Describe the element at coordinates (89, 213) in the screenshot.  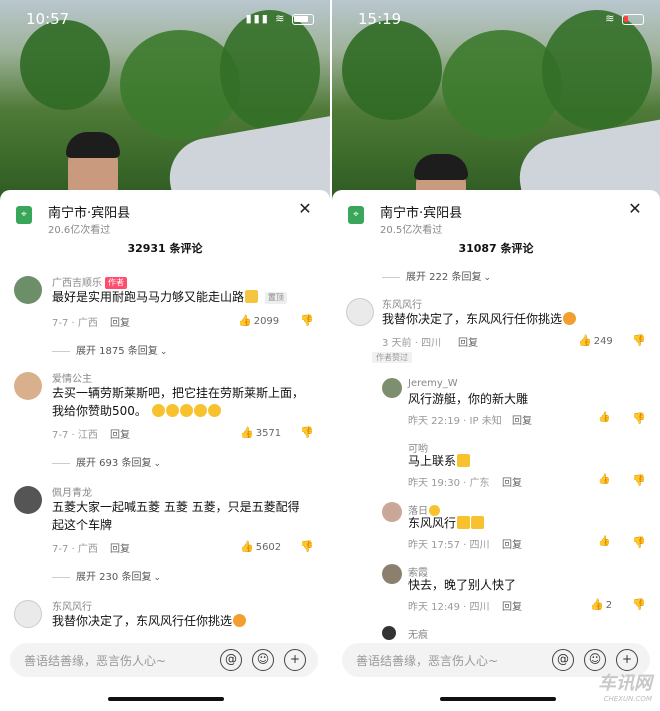
I see `location-name: 南宁市·宾阳县` at that location.